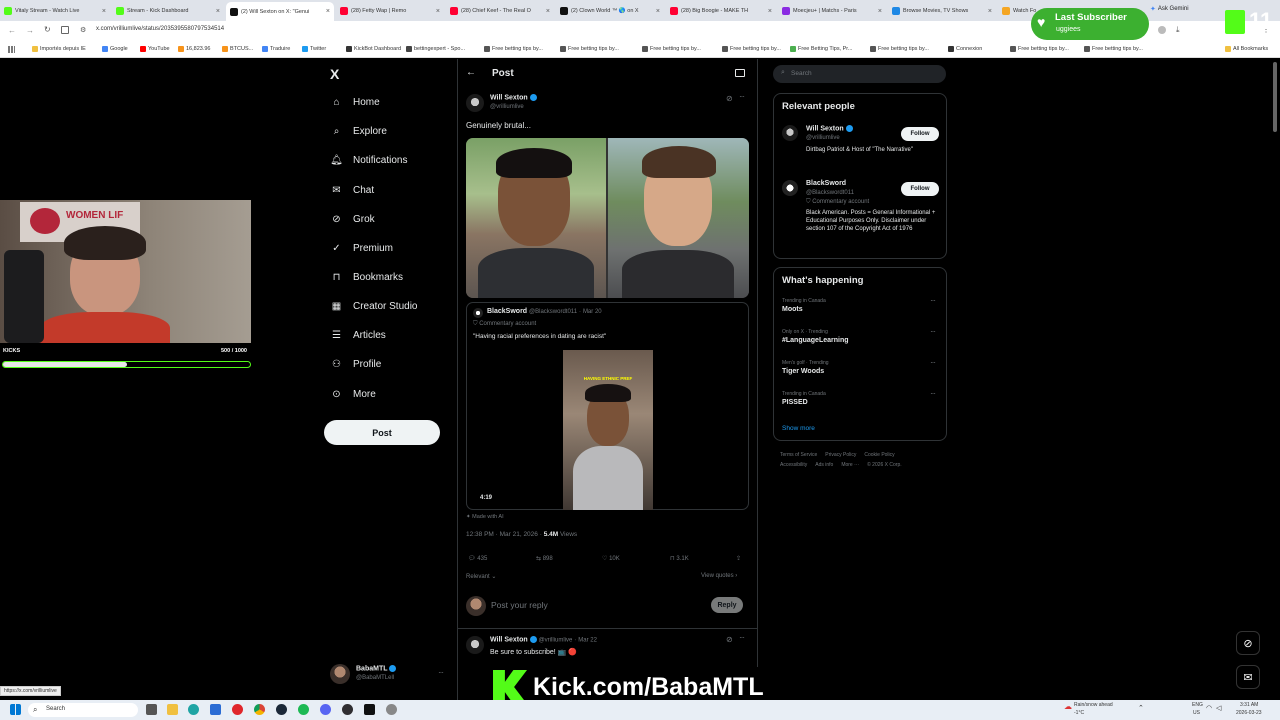 The height and width of the screenshot is (720, 1280). I want to click on site-info-icon: ⚙, so click(83, 30).